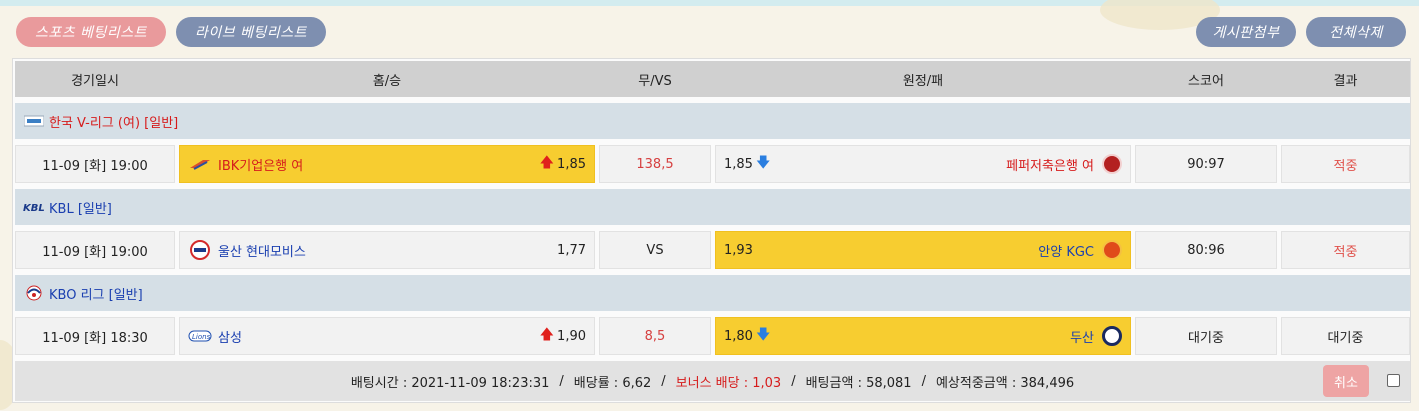  What do you see at coordinates (1346, 381) in the screenshot?
I see `cancel-button: 취소` at bounding box center [1346, 381].